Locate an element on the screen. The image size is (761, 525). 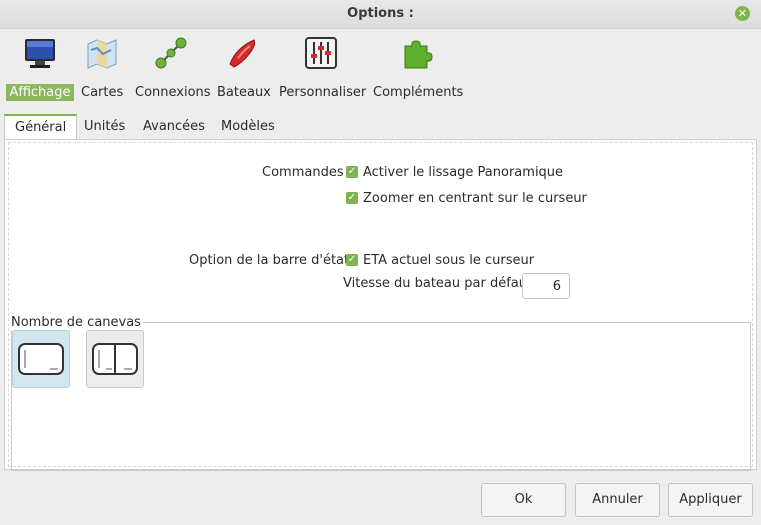
category-cartes: Cartes is located at coordinates (102, 69).